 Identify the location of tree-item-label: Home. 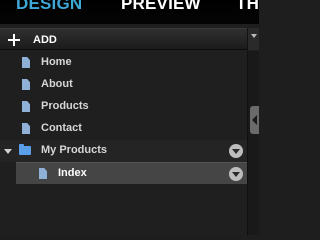
(56, 62).